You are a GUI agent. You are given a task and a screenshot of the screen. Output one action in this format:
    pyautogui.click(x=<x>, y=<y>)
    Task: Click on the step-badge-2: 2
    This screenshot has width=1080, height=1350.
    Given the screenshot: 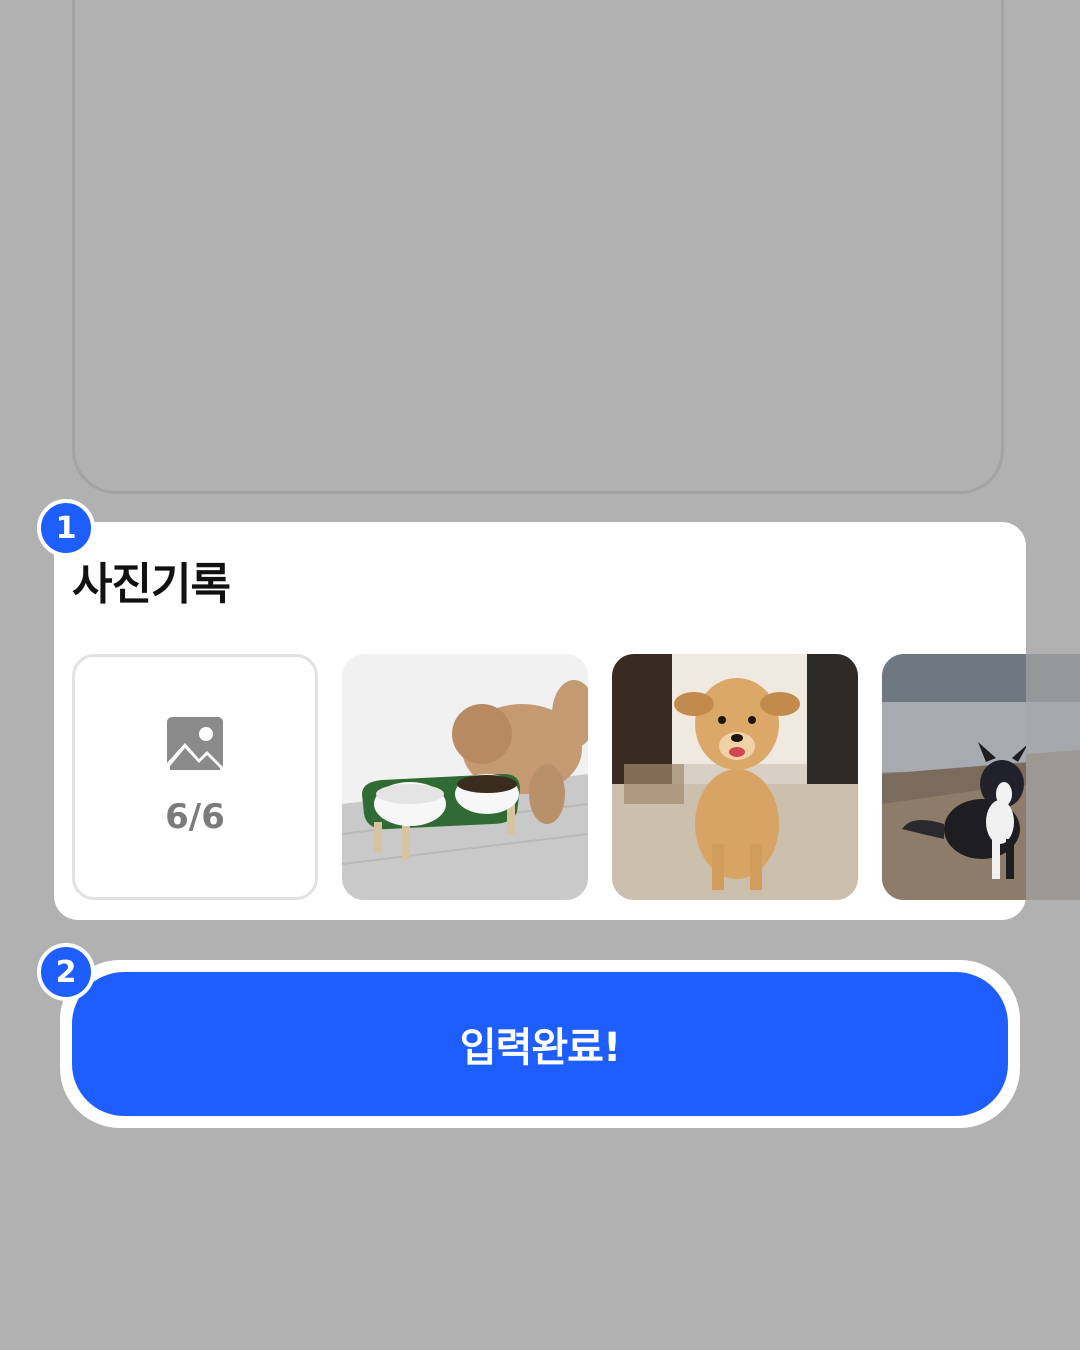 What is the action you would take?
    pyautogui.click(x=66, y=972)
    